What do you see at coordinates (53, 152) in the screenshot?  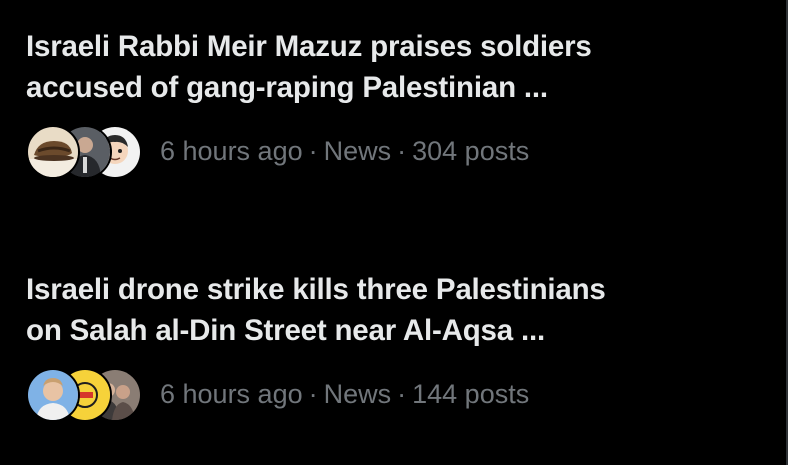 I see `hat-avatar-icon` at bounding box center [53, 152].